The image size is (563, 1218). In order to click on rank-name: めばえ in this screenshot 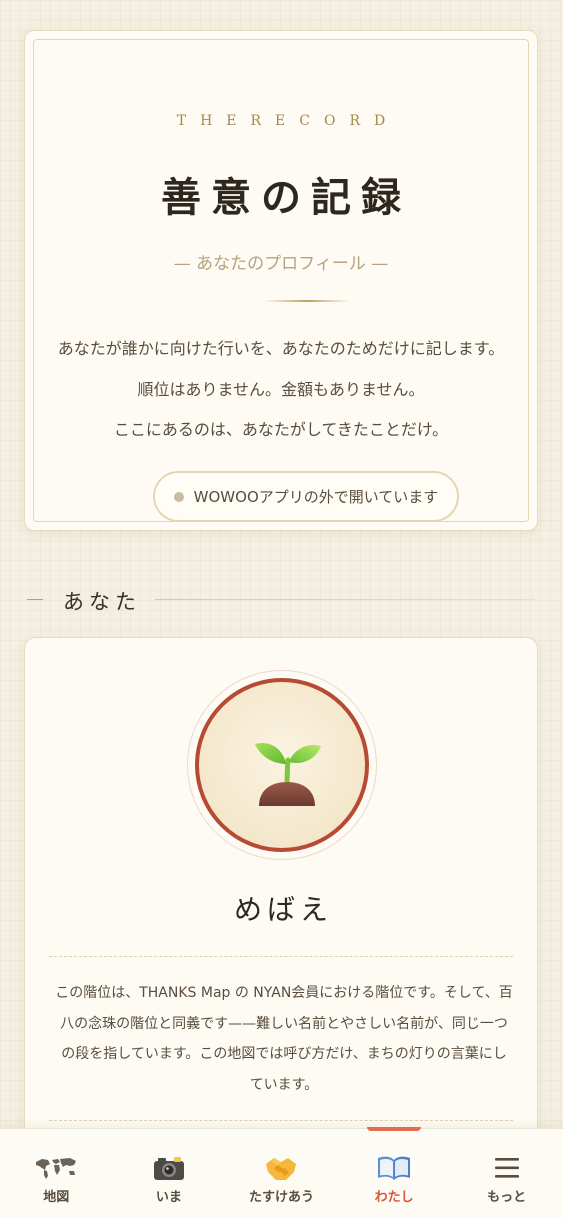, I will do `click(283, 909)`.